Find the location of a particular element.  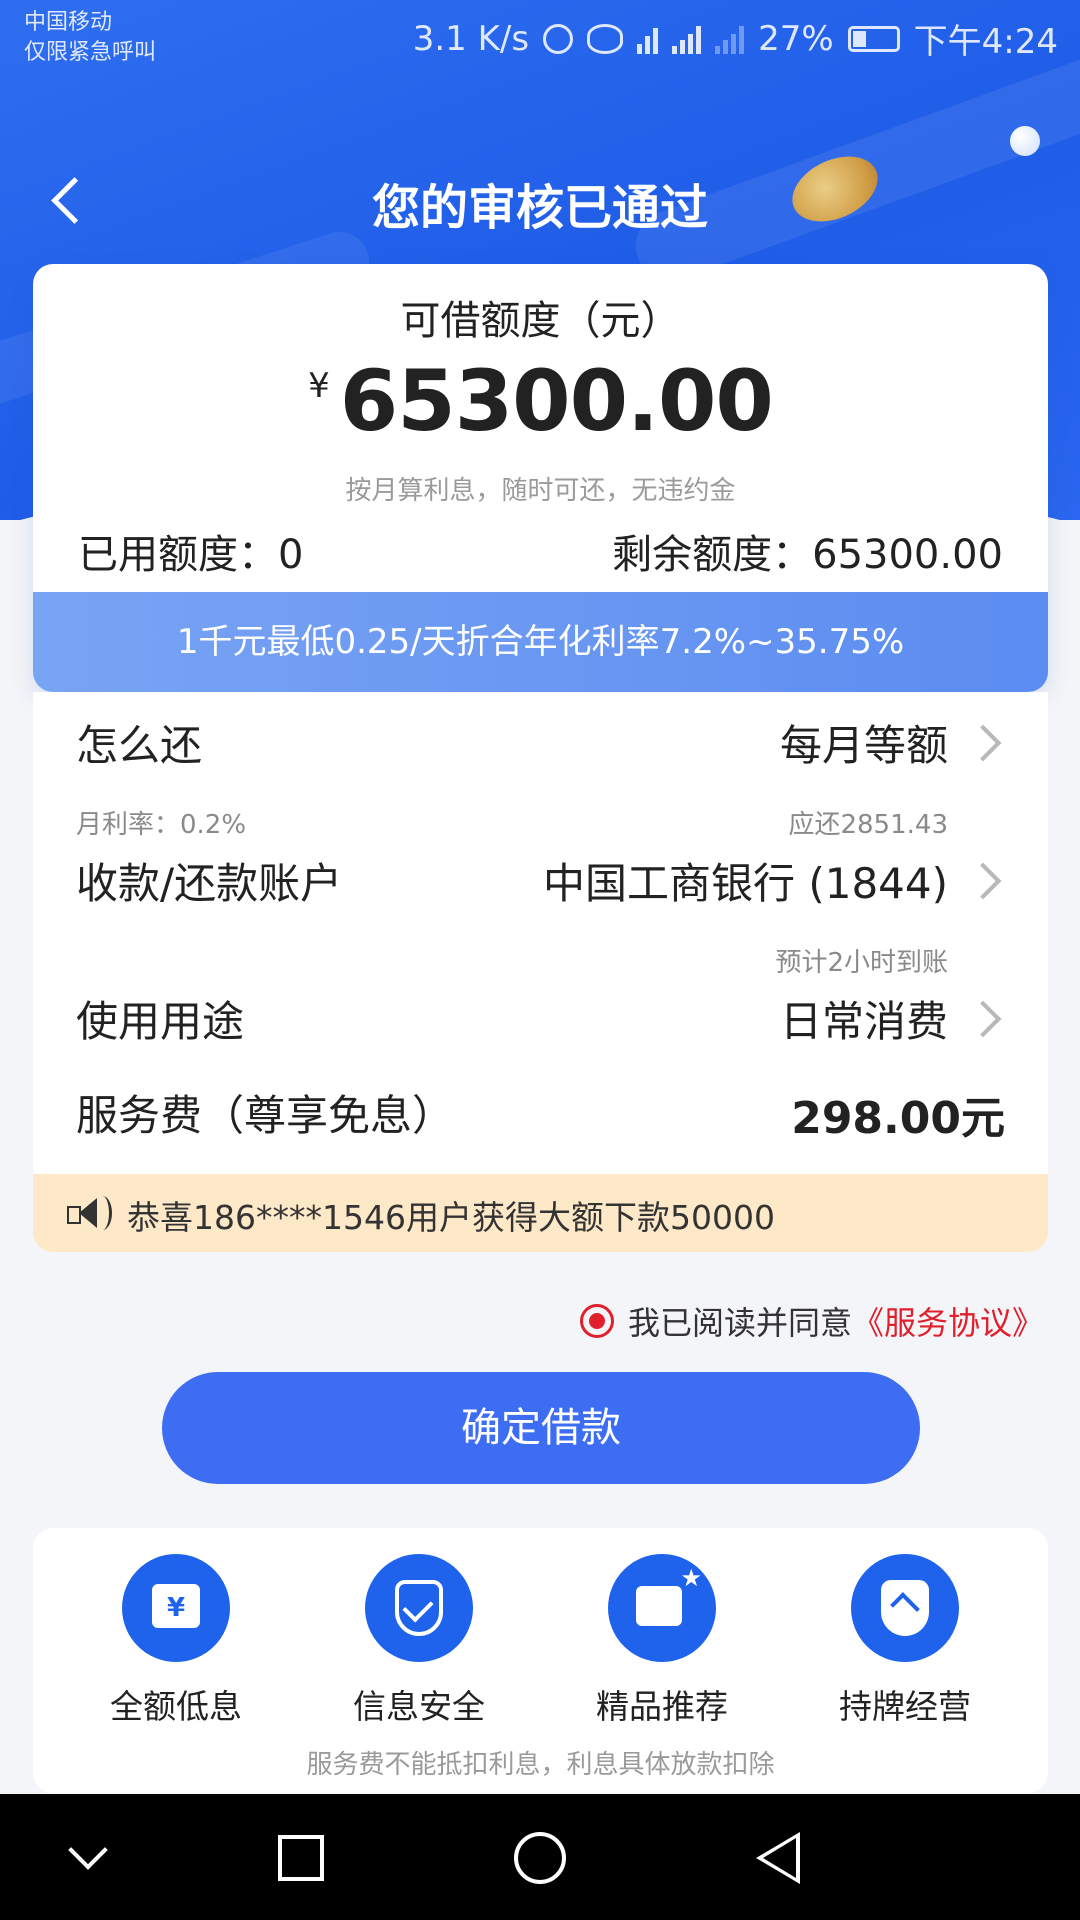

feature-info-security: 信息安全 is located at coordinates (419, 1641).